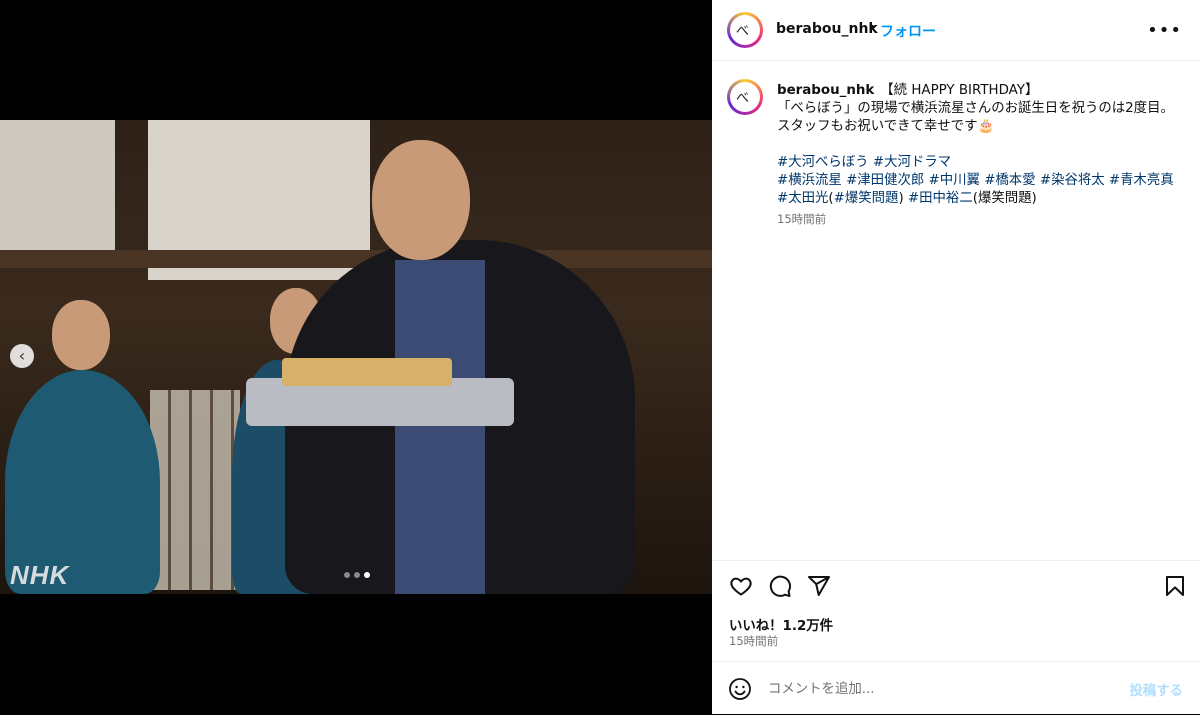  What do you see at coordinates (940, 198) in the screenshot?
I see `hashtag-link: #田中裕二` at bounding box center [940, 198].